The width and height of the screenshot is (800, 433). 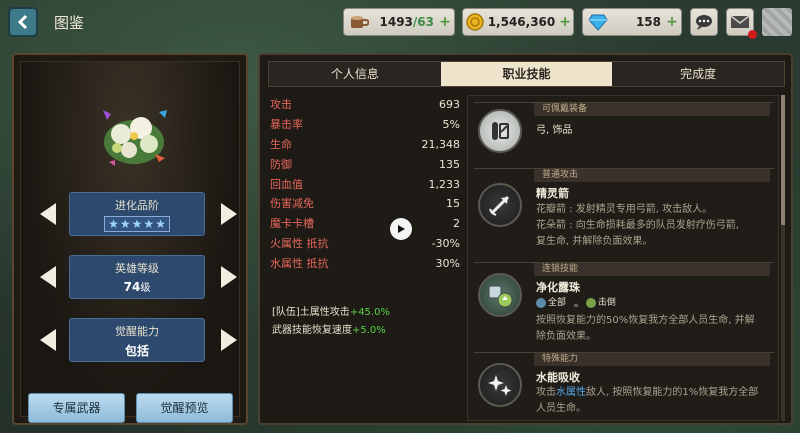 I want to click on equip-types: 弓, 饰品, so click(x=554, y=130).